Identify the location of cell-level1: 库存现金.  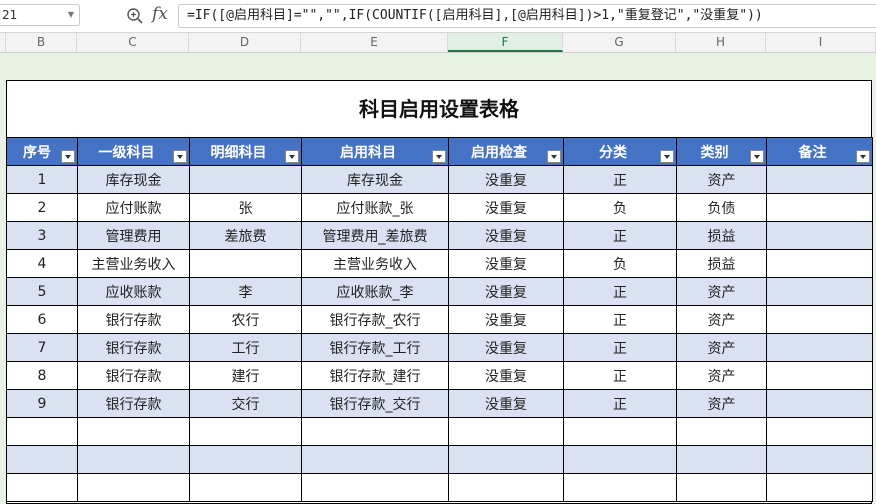
(133, 179).